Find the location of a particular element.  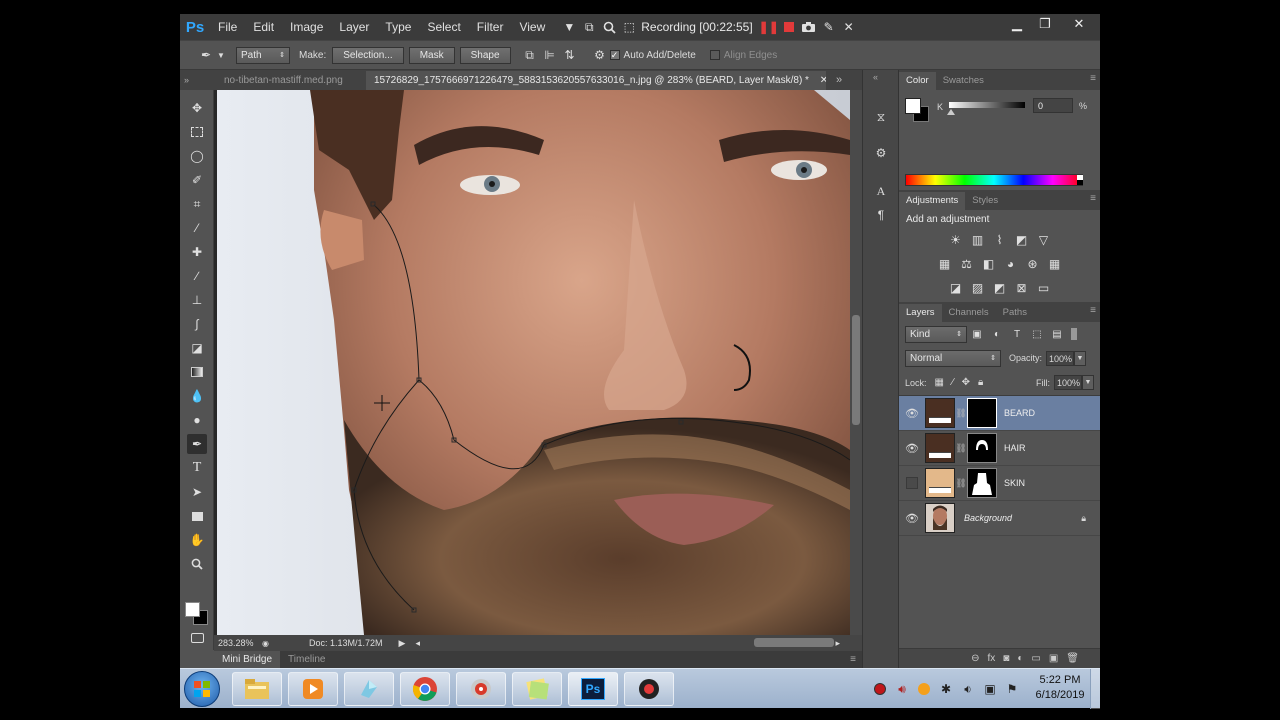

clone-stamp-icon: ⊥ is located at coordinates (197, 300).